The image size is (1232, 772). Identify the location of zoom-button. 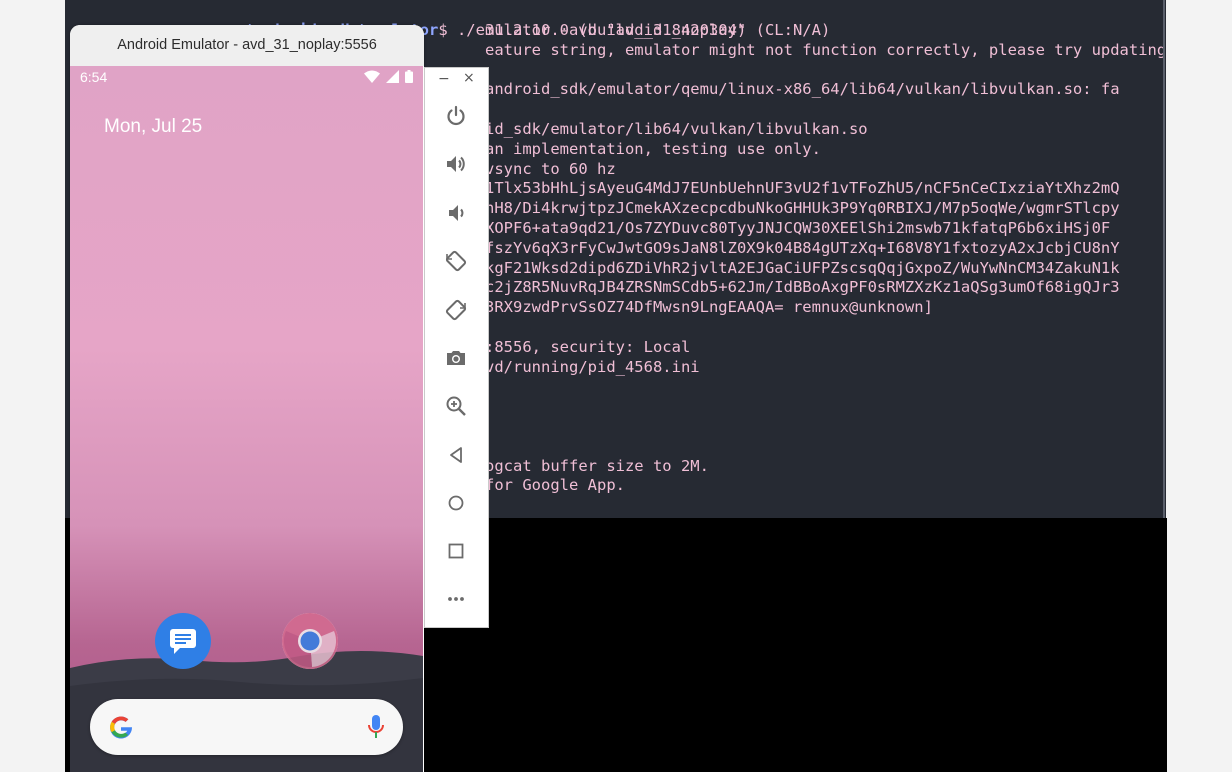
(456, 406).